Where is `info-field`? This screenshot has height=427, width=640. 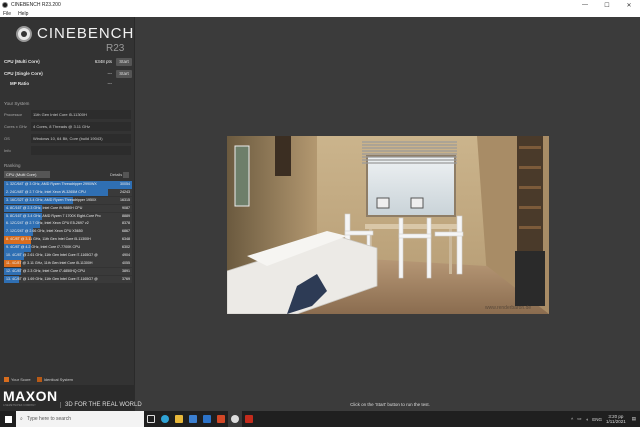 info-field is located at coordinates (81, 150).